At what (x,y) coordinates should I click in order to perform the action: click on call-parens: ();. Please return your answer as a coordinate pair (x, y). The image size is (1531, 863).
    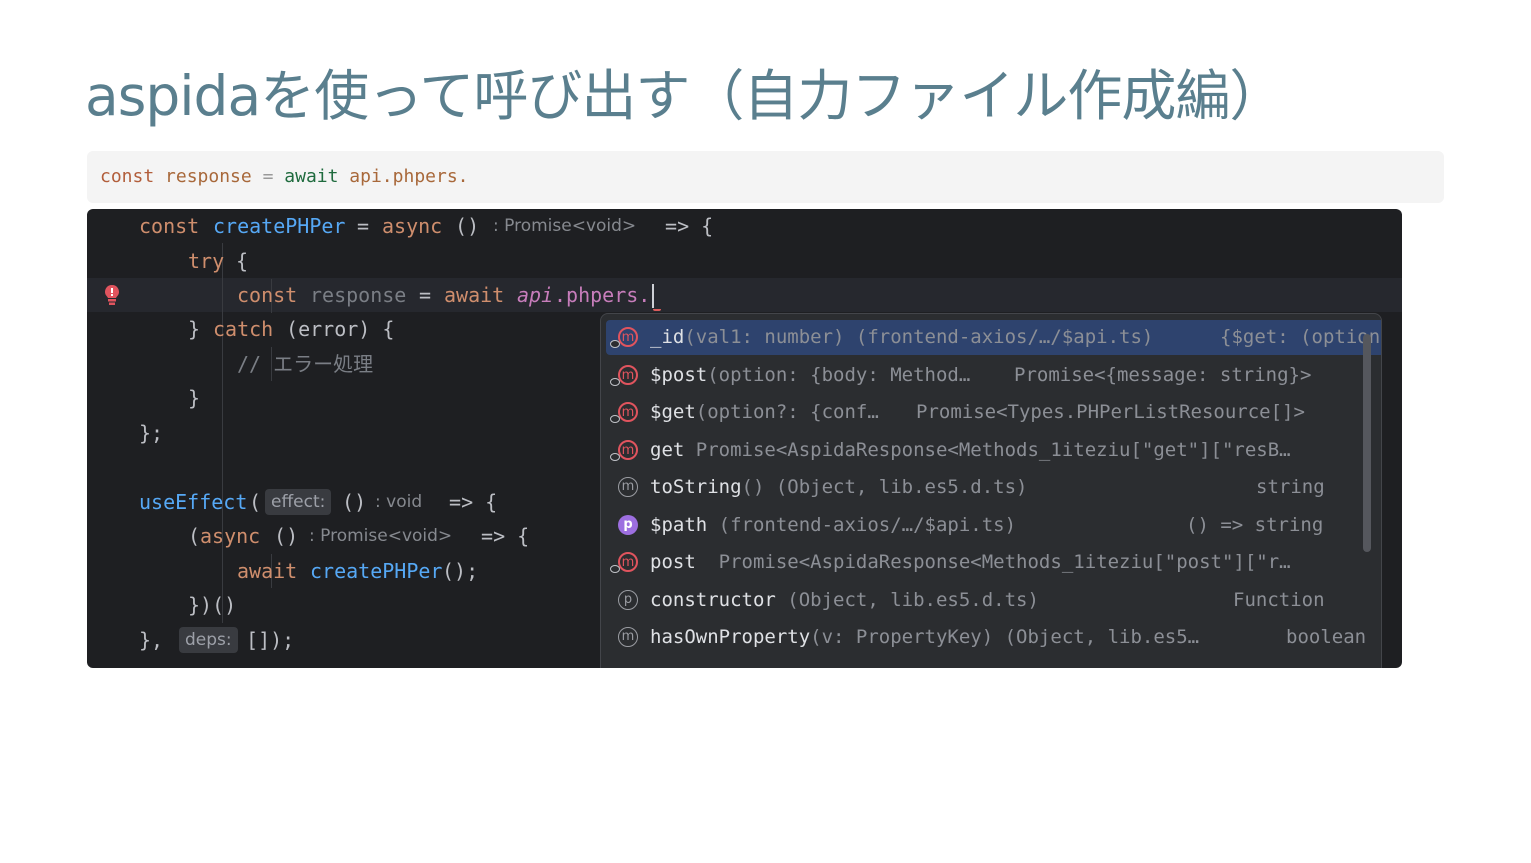
    Looking at the image, I should click on (460, 571).